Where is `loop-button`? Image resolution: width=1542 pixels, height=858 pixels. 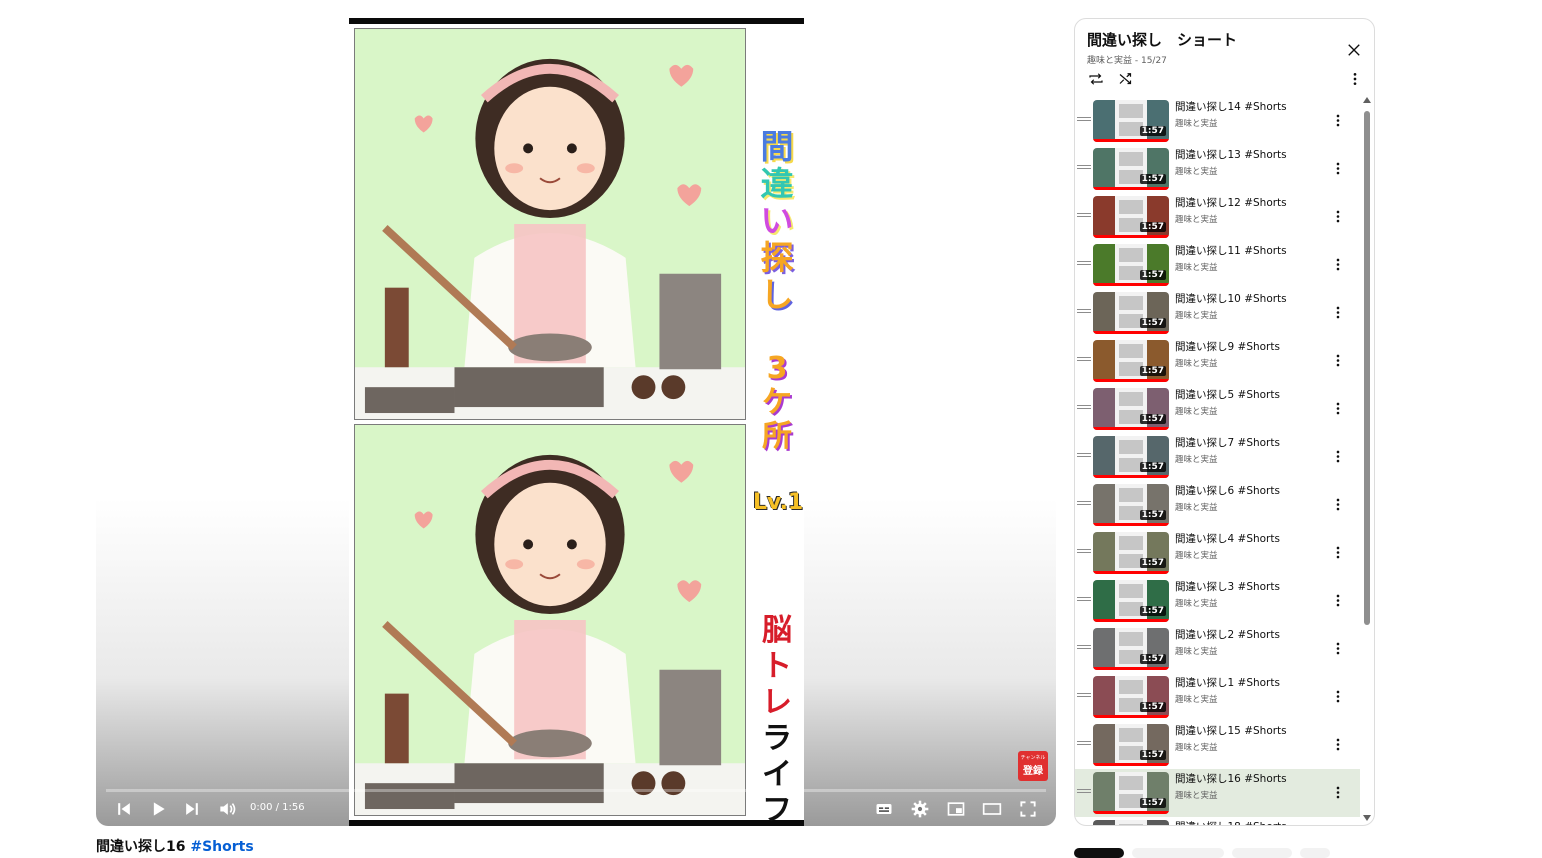
loop-button is located at coordinates (1096, 79).